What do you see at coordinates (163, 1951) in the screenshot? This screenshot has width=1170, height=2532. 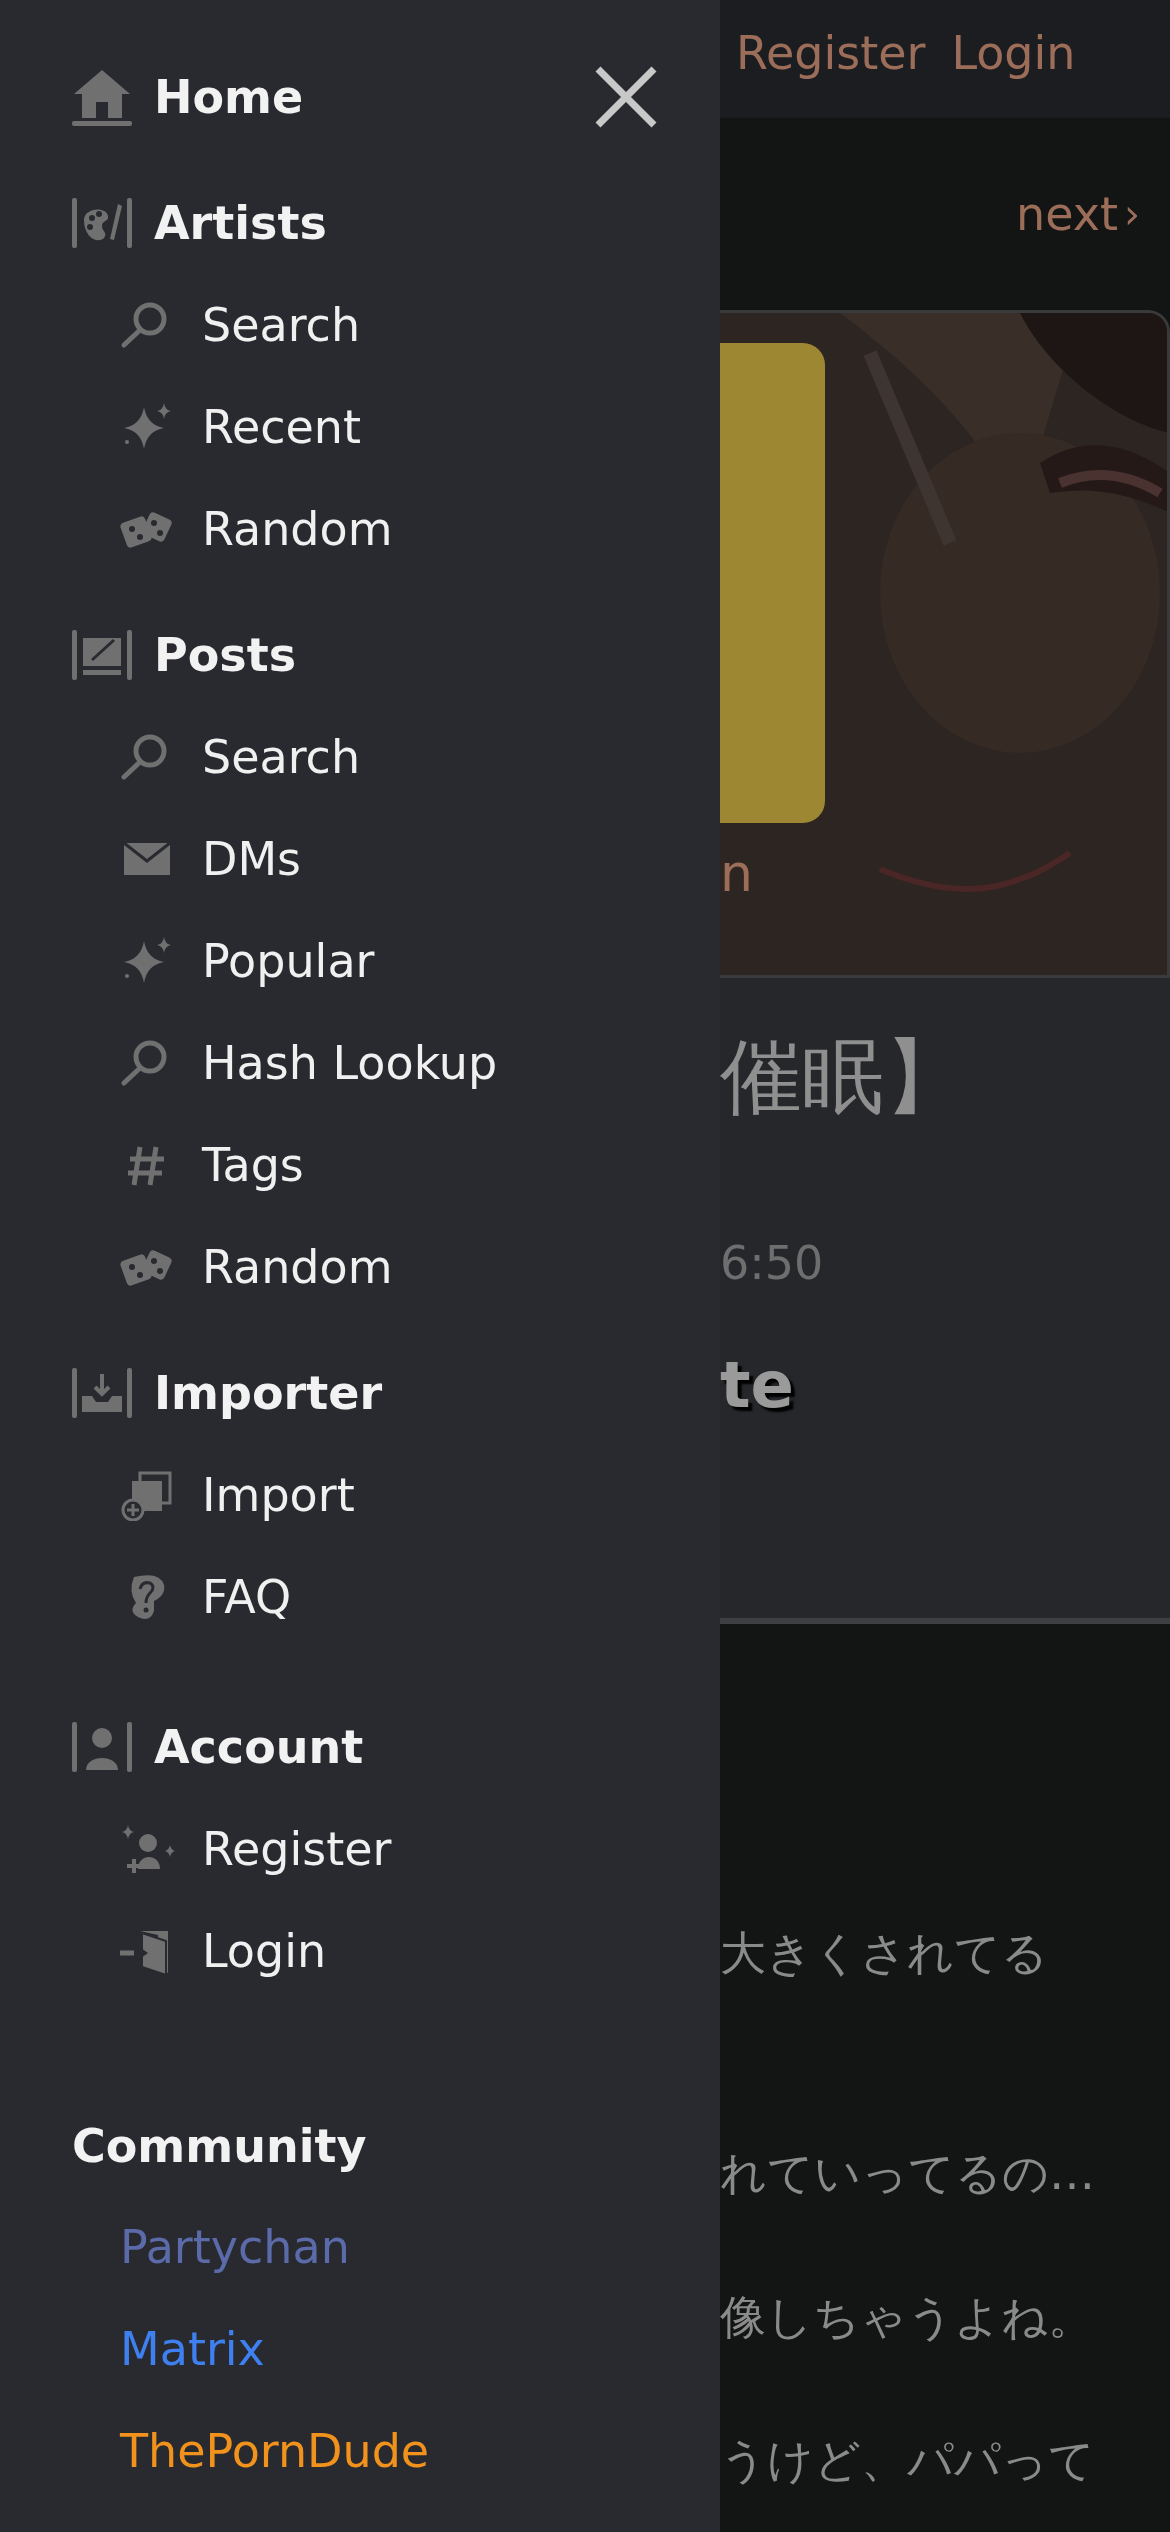 I see `nav-item: Login` at bounding box center [163, 1951].